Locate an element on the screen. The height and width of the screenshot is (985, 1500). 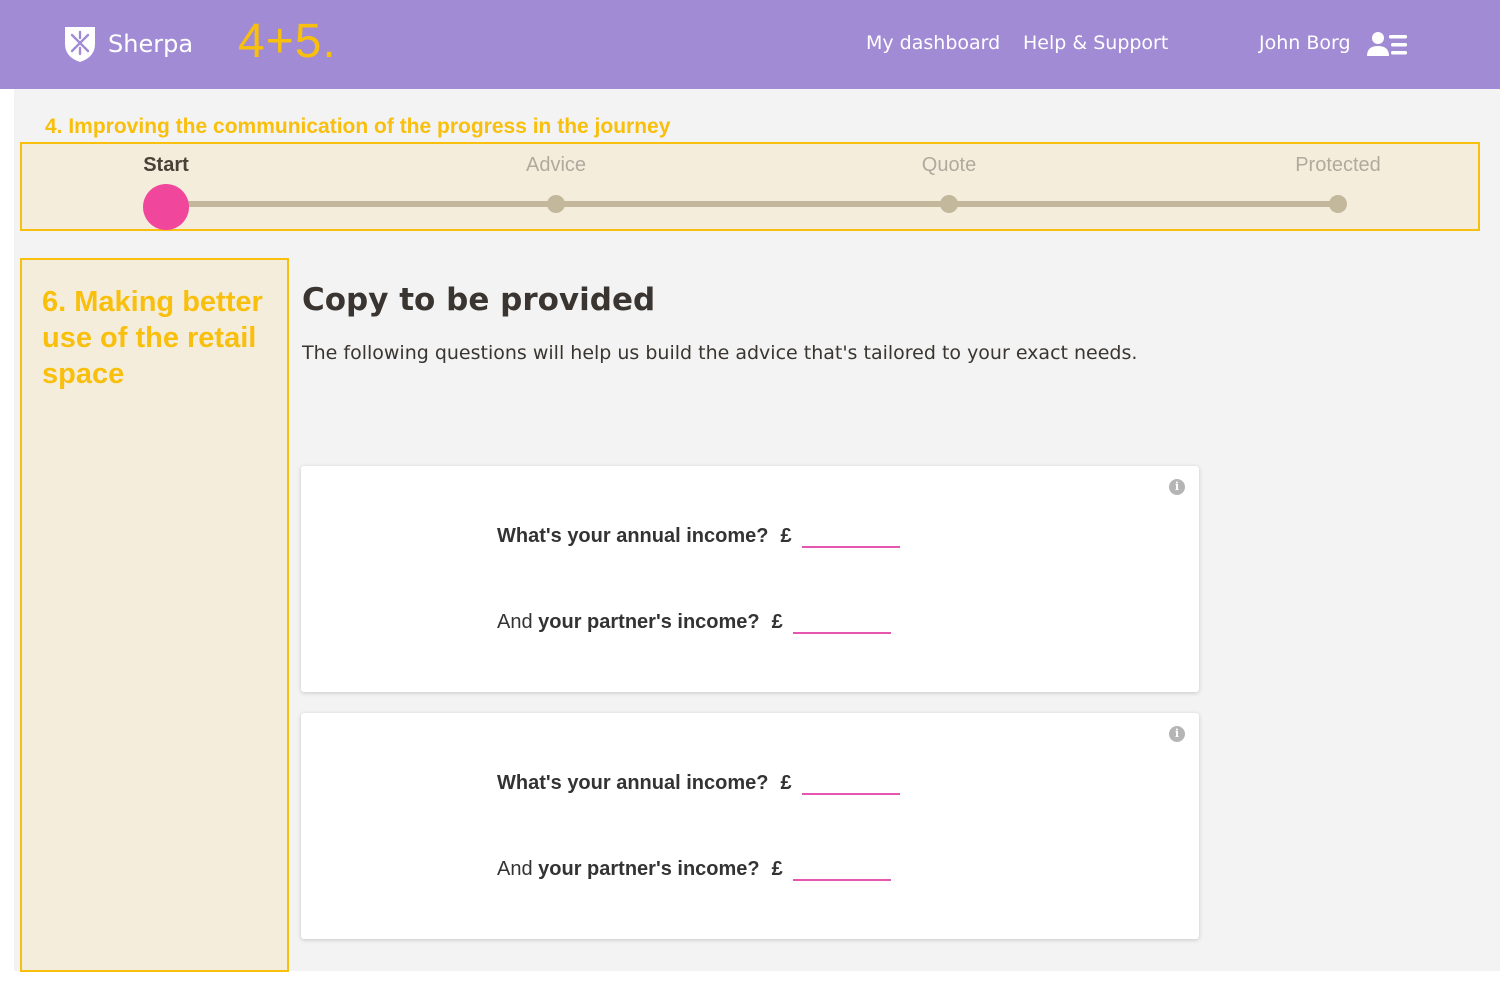
nav-my-dashboard: My dashboard is located at coordinates (933, 43).